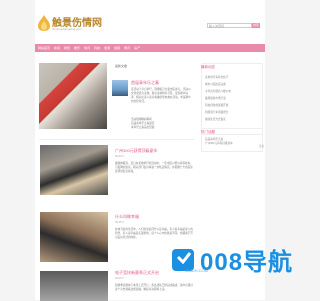 The image size is (320, 301). What do you see at coordinates (57, 48) in the screenshot?
I see `nav-item: 新闻` at bounding box center [57, 48].